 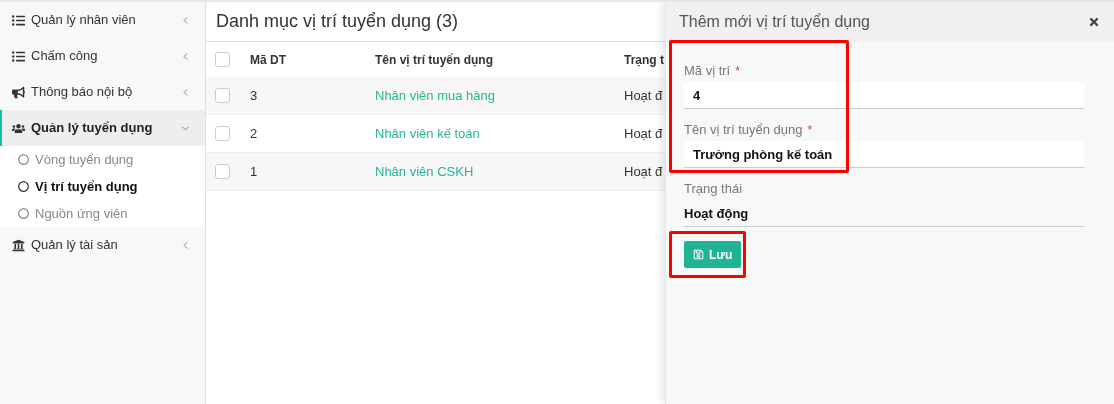 I want to click on close-icon, so click(x=1094, y=22).